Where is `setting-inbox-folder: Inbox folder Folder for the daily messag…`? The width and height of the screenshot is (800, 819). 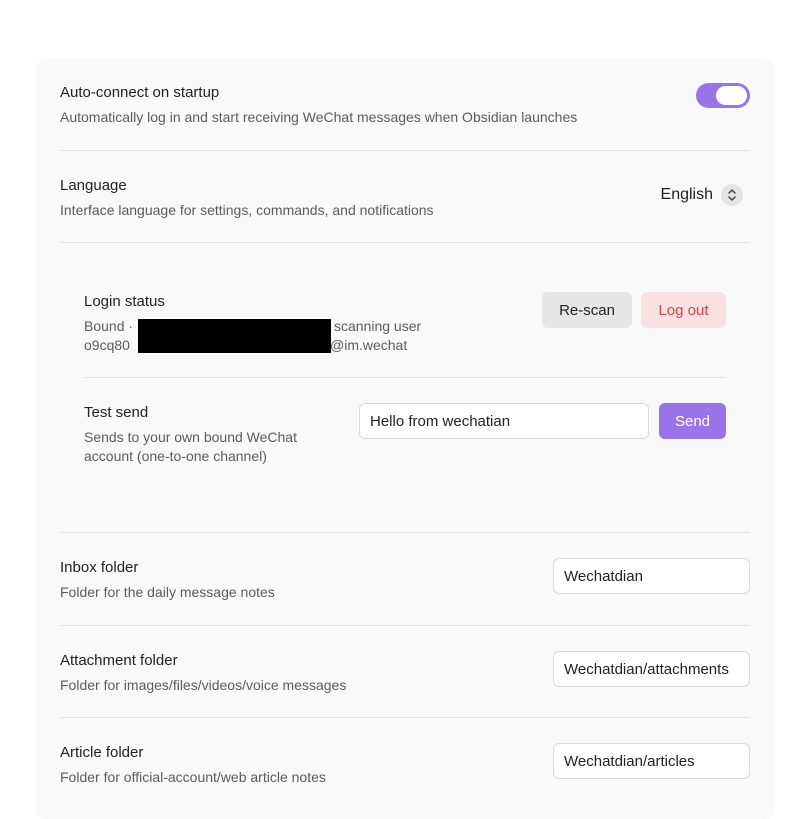
setting-inbox-folder: Inbox folder Folder for the daily messag… is located at coordinates (405, 581).